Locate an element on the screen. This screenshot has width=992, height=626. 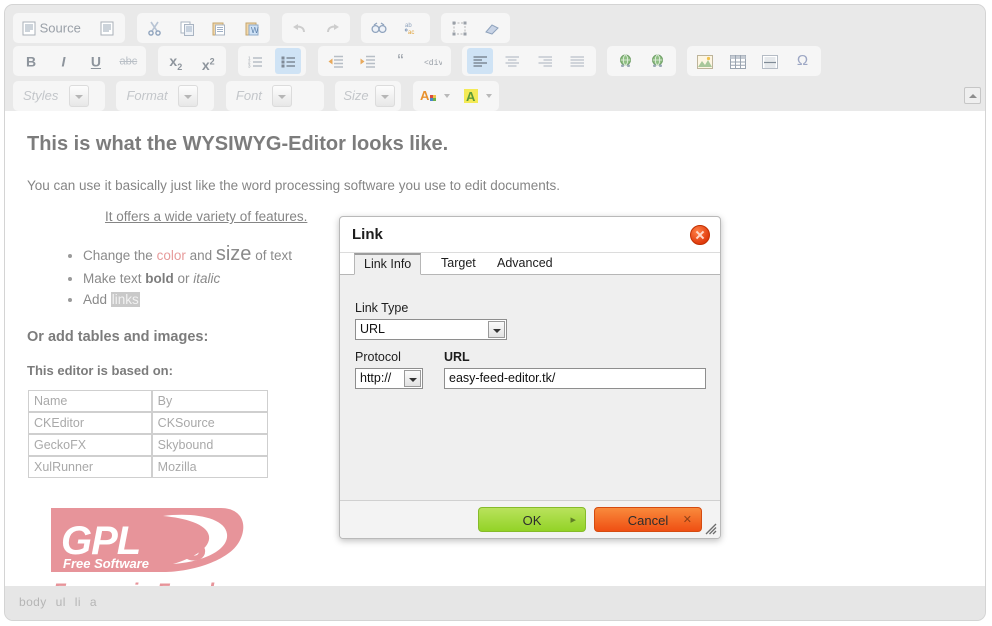
templates-button is located at coordinates (107, 28).